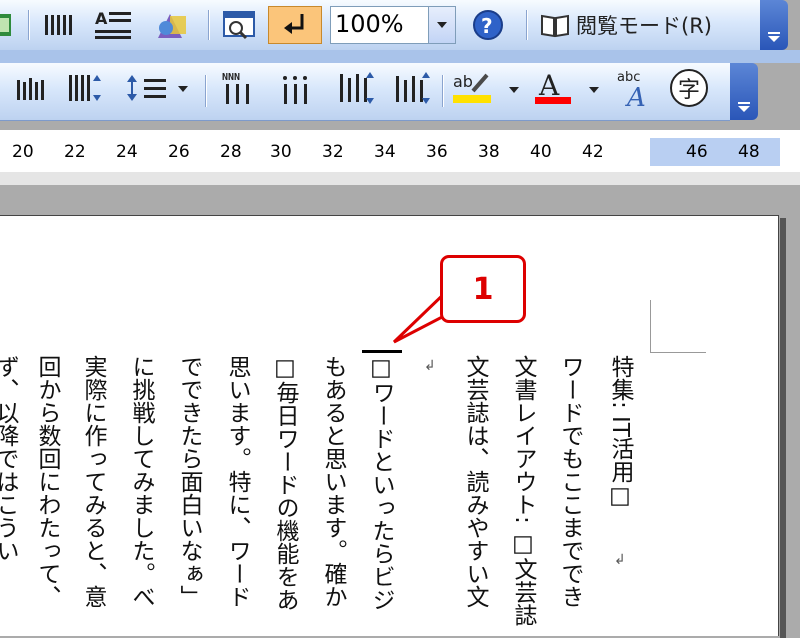 This screenshot has width=800, height=638. I want to click on ruler-number: 32, so click(333, 152).